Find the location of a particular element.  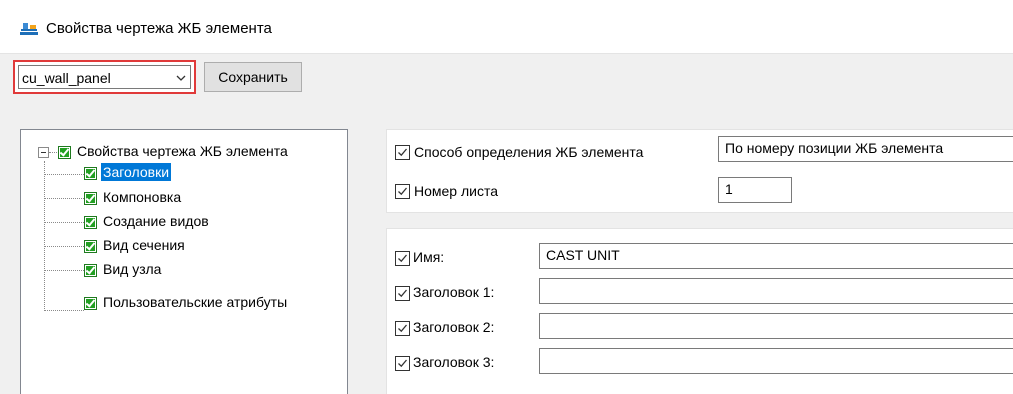

tree-root-checkbox is located at coordinates (64, 152).